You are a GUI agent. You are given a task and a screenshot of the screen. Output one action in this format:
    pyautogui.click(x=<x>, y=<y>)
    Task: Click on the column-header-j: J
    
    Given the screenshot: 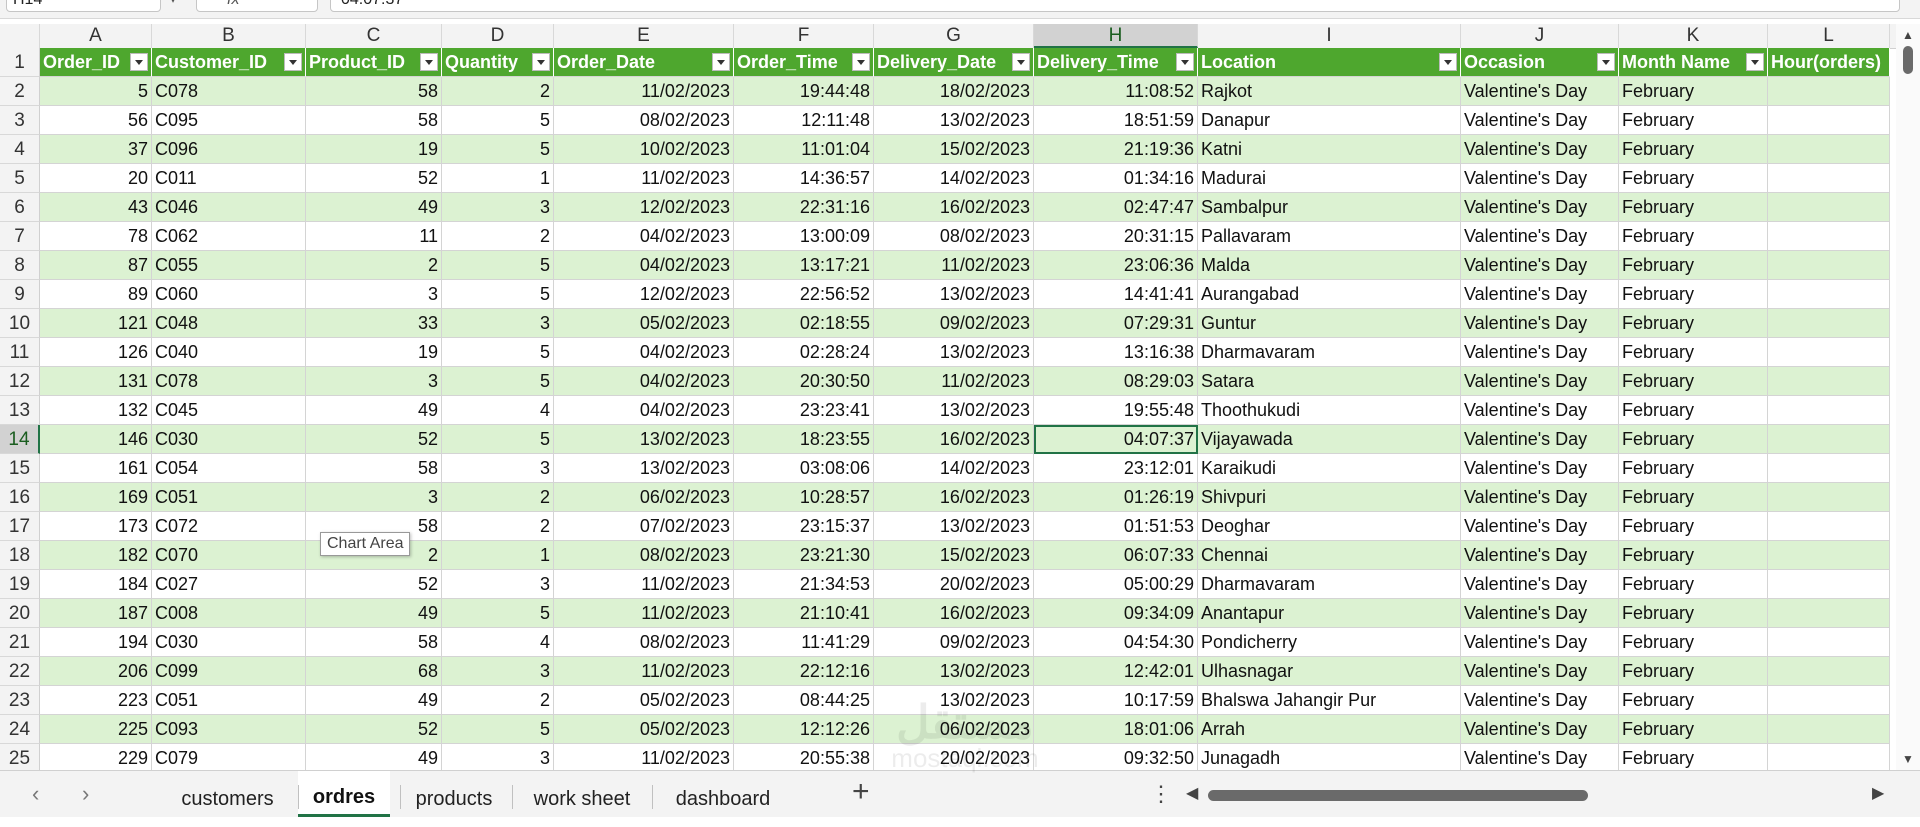 What is the action you would take?
    pyautogui.click(x=1540, y=36)
    